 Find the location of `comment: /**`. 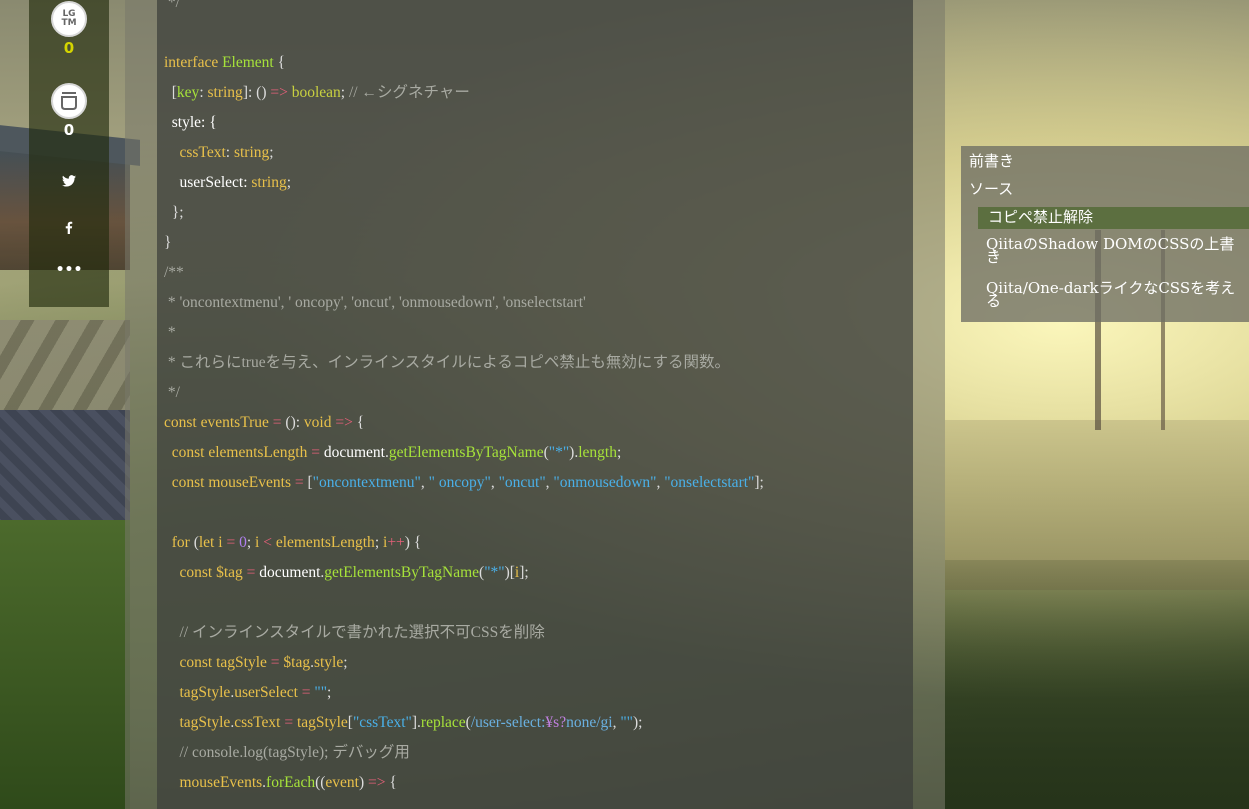

comment: /** is located at coordinates (174, 272).